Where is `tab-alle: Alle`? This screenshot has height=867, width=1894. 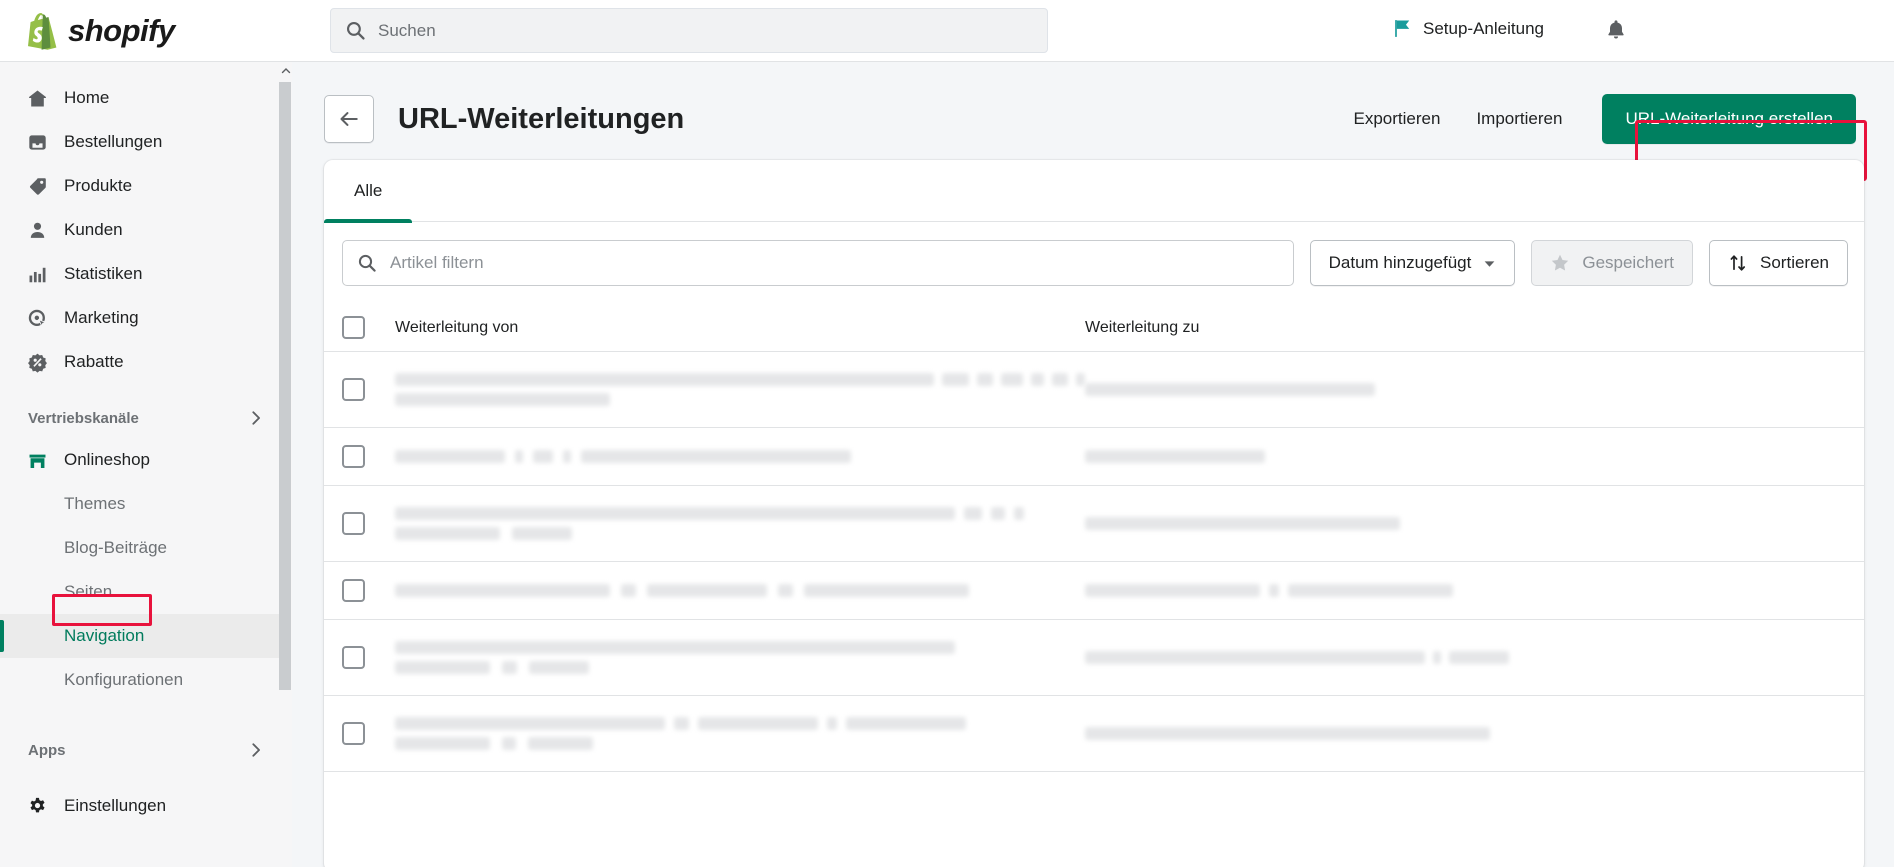
tab-alle: Alle is located at coordinates (368, 191).